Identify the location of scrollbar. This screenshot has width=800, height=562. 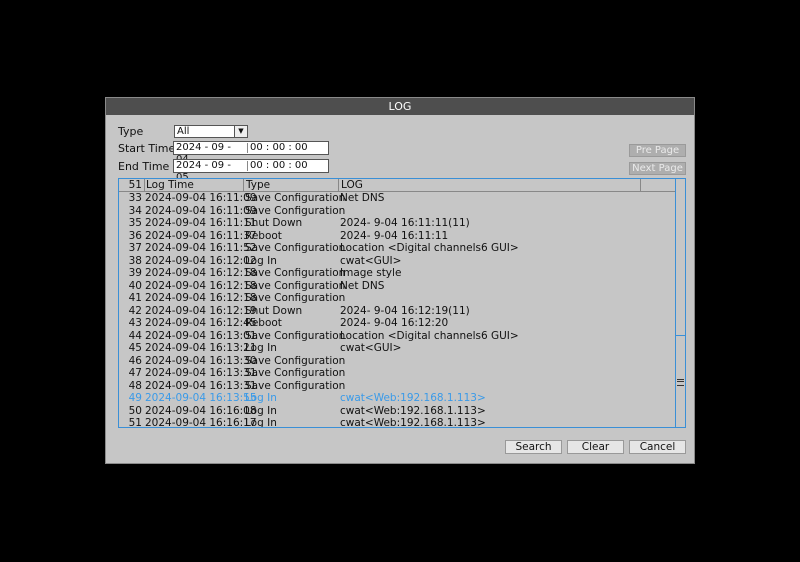
(680, 303).